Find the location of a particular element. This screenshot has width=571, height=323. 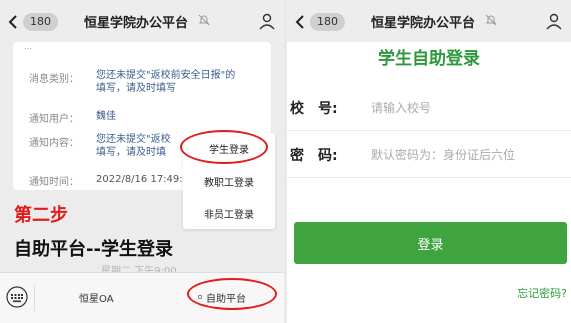

user-value-line-1: 魏佳 is located at coordinates (106, 116).